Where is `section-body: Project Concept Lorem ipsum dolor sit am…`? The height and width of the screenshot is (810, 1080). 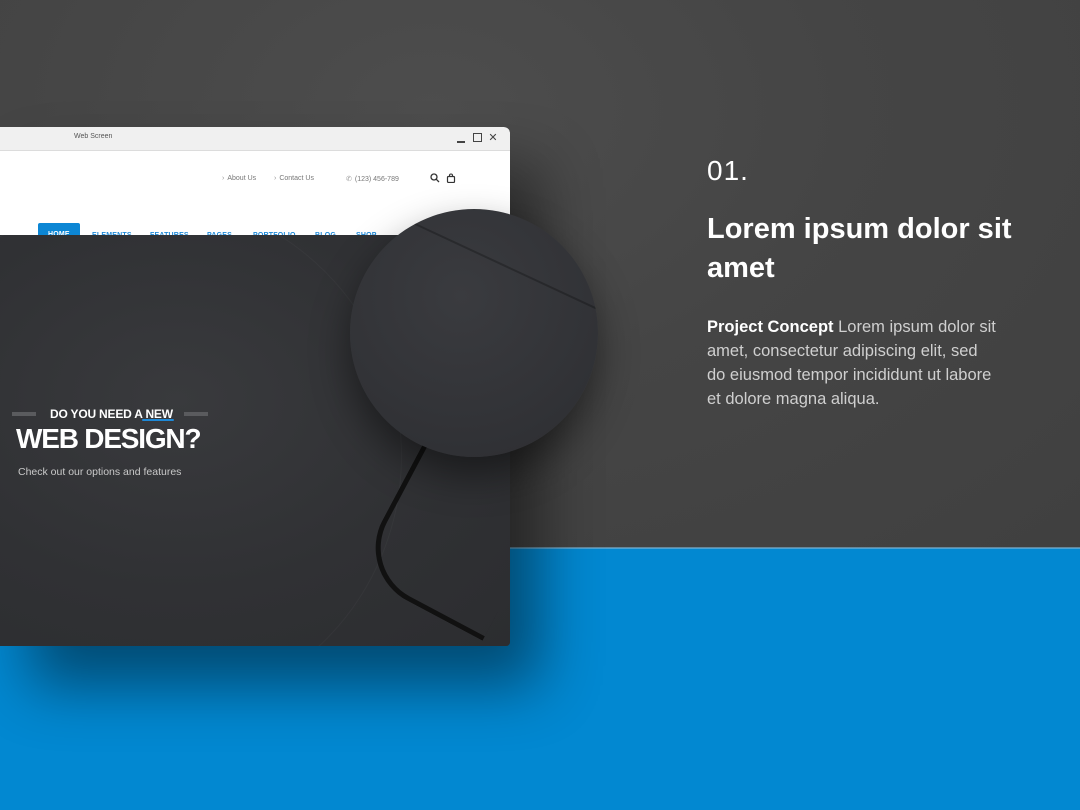 section-body: Project Concept Lorem ipsum dolor sit am… is located at coordinates (852, 363).